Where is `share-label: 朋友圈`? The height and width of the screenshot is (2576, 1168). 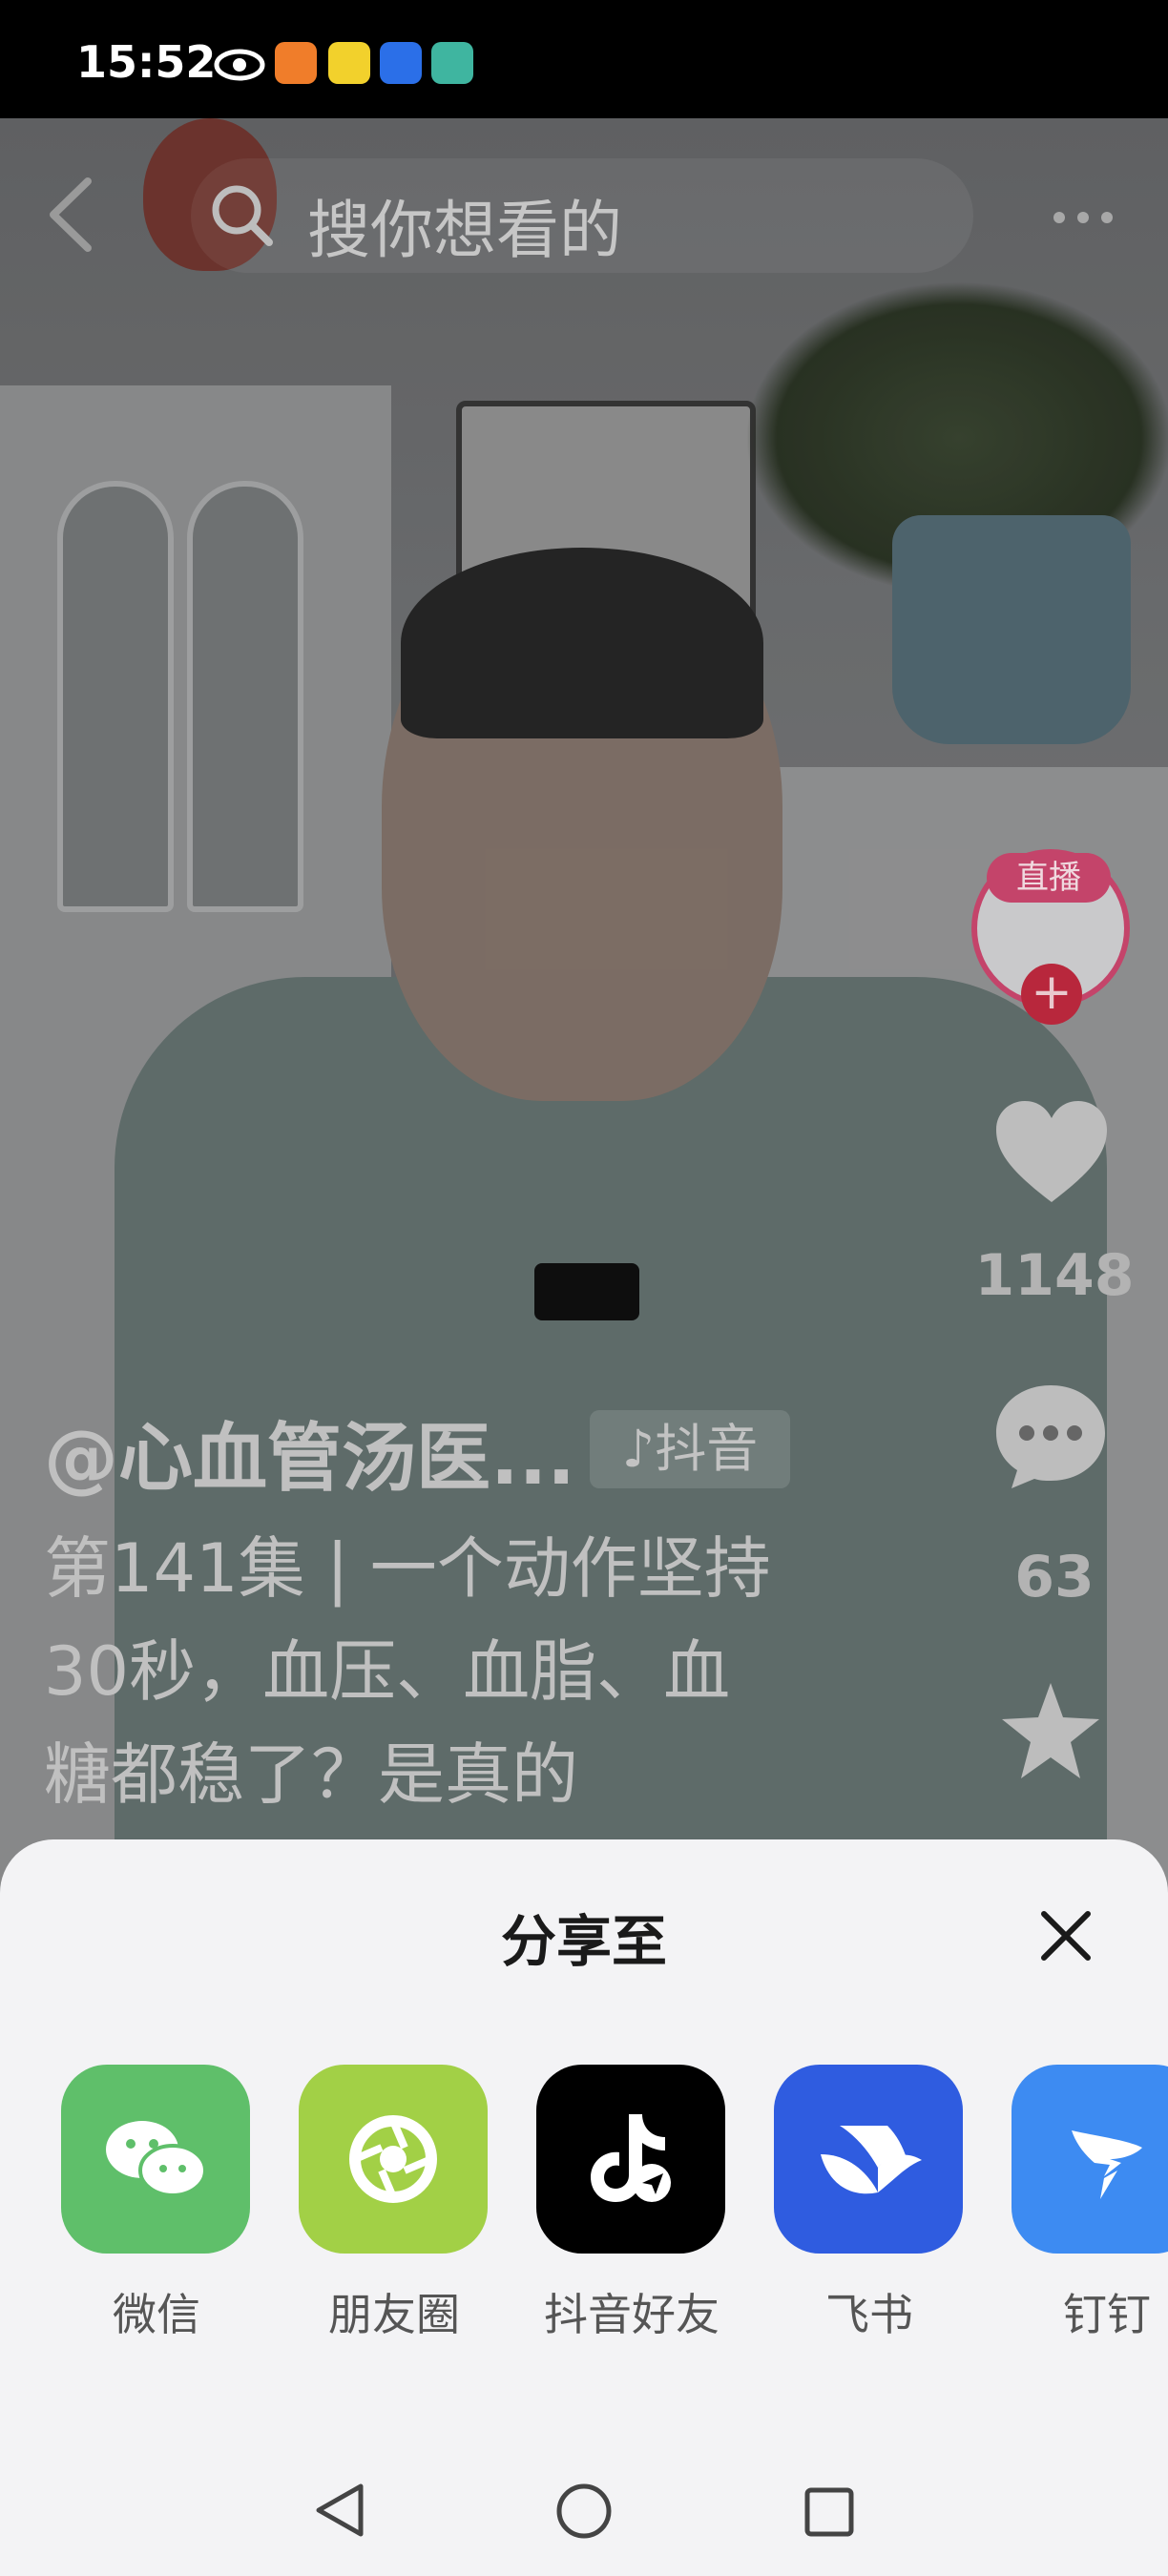
share-label: 朋友圈 is located at coordinates (394, 2314).